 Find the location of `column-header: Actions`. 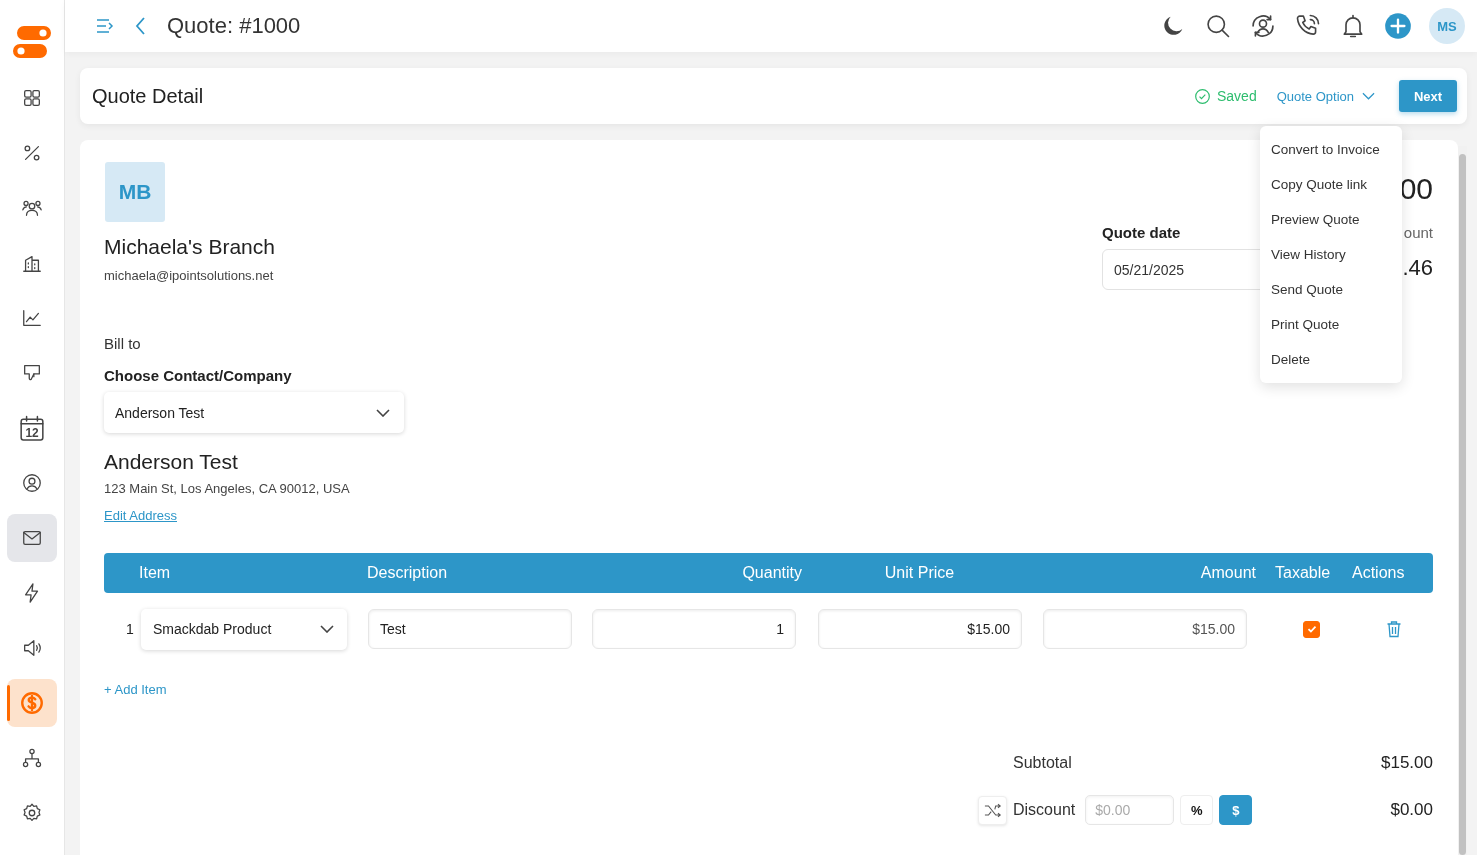

column-header: Actions is located at coordinates (1378, 573).